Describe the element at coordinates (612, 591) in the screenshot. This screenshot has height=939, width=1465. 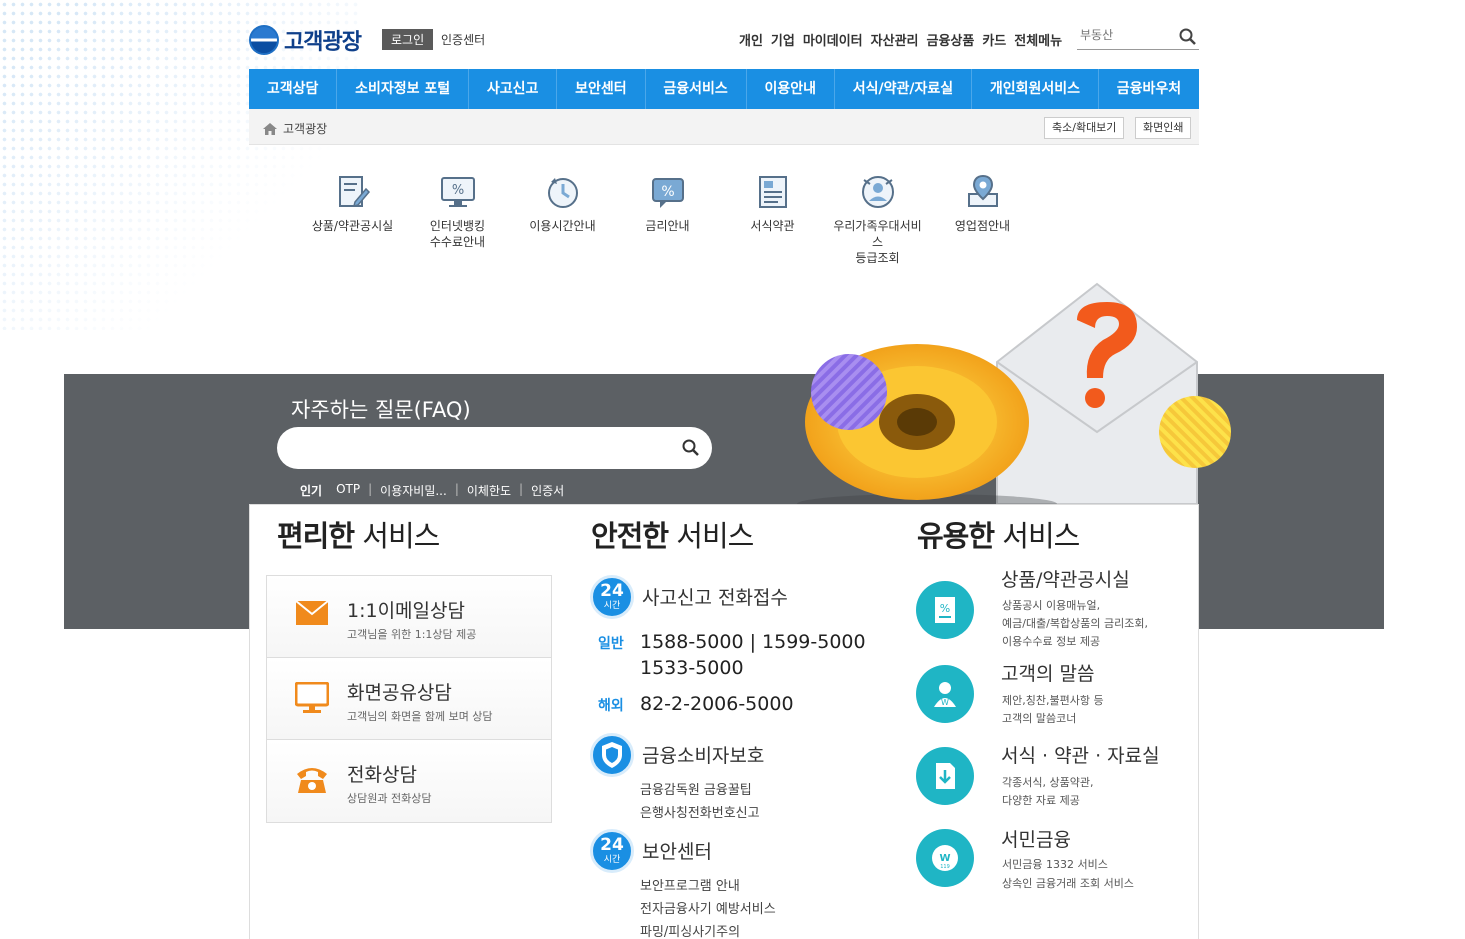
I see `badge-number: 24` at that location.